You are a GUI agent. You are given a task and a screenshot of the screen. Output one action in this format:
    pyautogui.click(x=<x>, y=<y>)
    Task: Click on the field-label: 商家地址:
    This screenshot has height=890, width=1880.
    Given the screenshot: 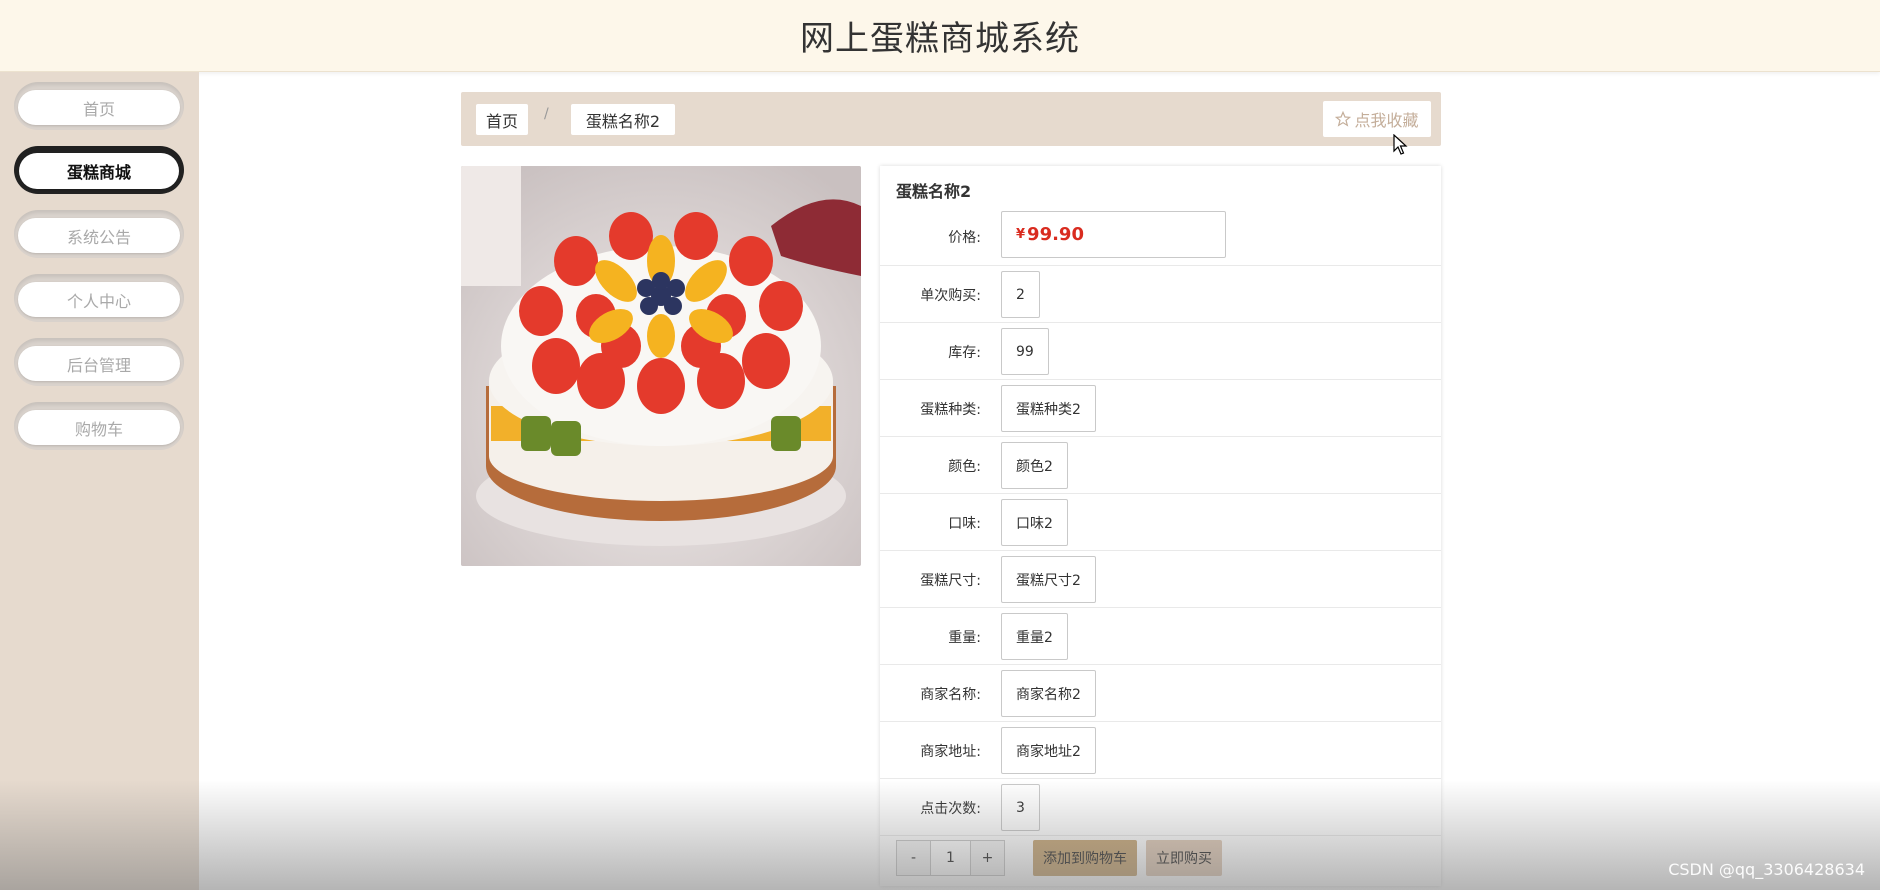 What is the action you would take?
    pyautogui.click(x=950, y=752)
    